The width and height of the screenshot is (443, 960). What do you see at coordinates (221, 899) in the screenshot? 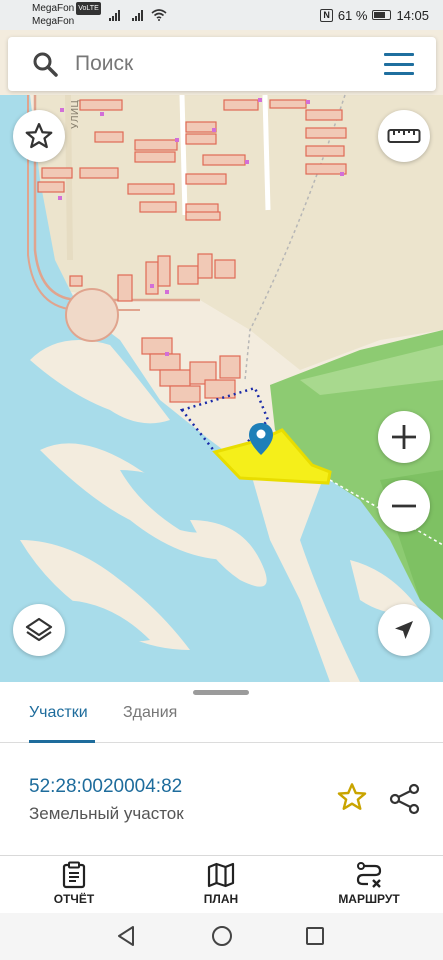
I see `plan-label: ПЛАН` at bounding box center [221, 899].